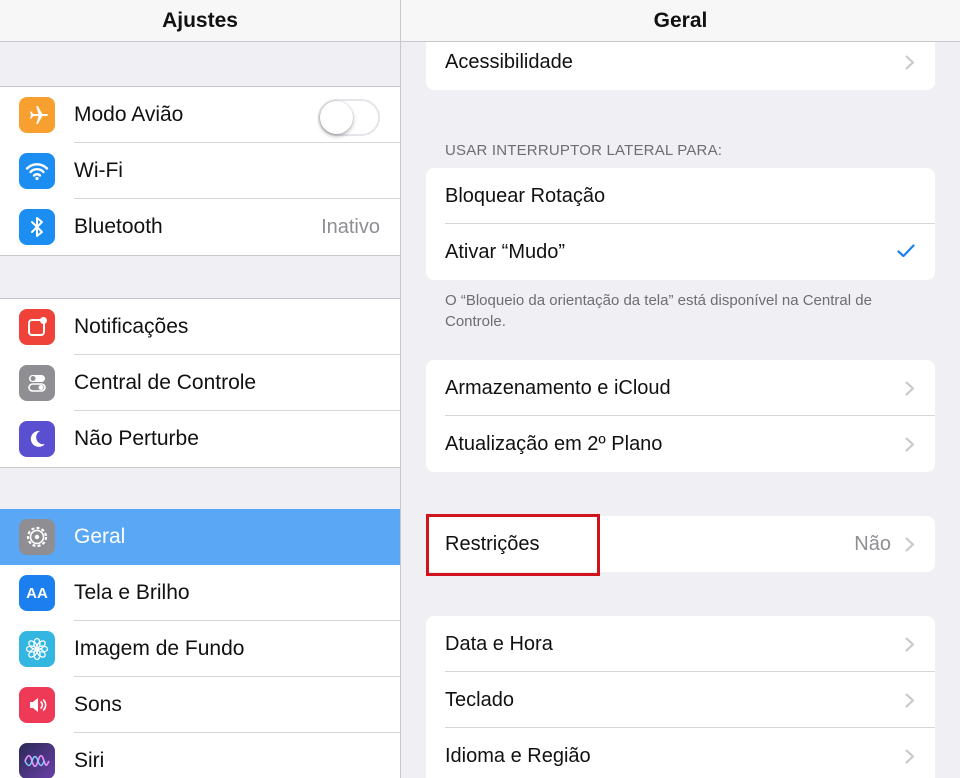 The image size is (960, 778). I want to click on sidebar-item-label: Central de Controle, so click(165, 382).